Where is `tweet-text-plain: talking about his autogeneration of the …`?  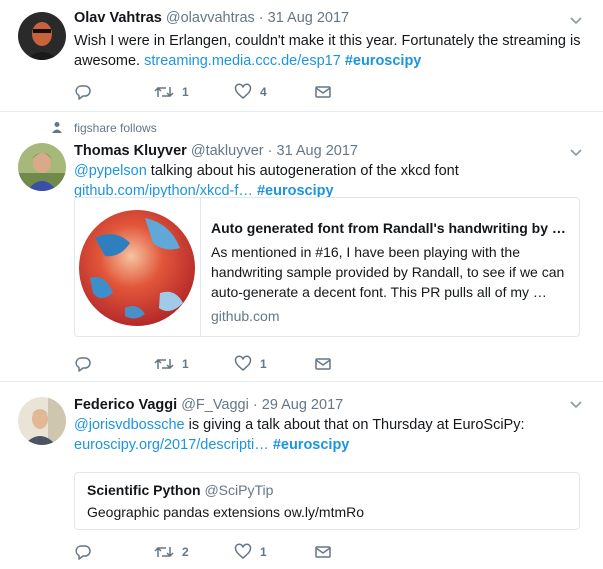
tweet-text-plain: talking about his autogeneration of the … is located at coordinates (302, 171).